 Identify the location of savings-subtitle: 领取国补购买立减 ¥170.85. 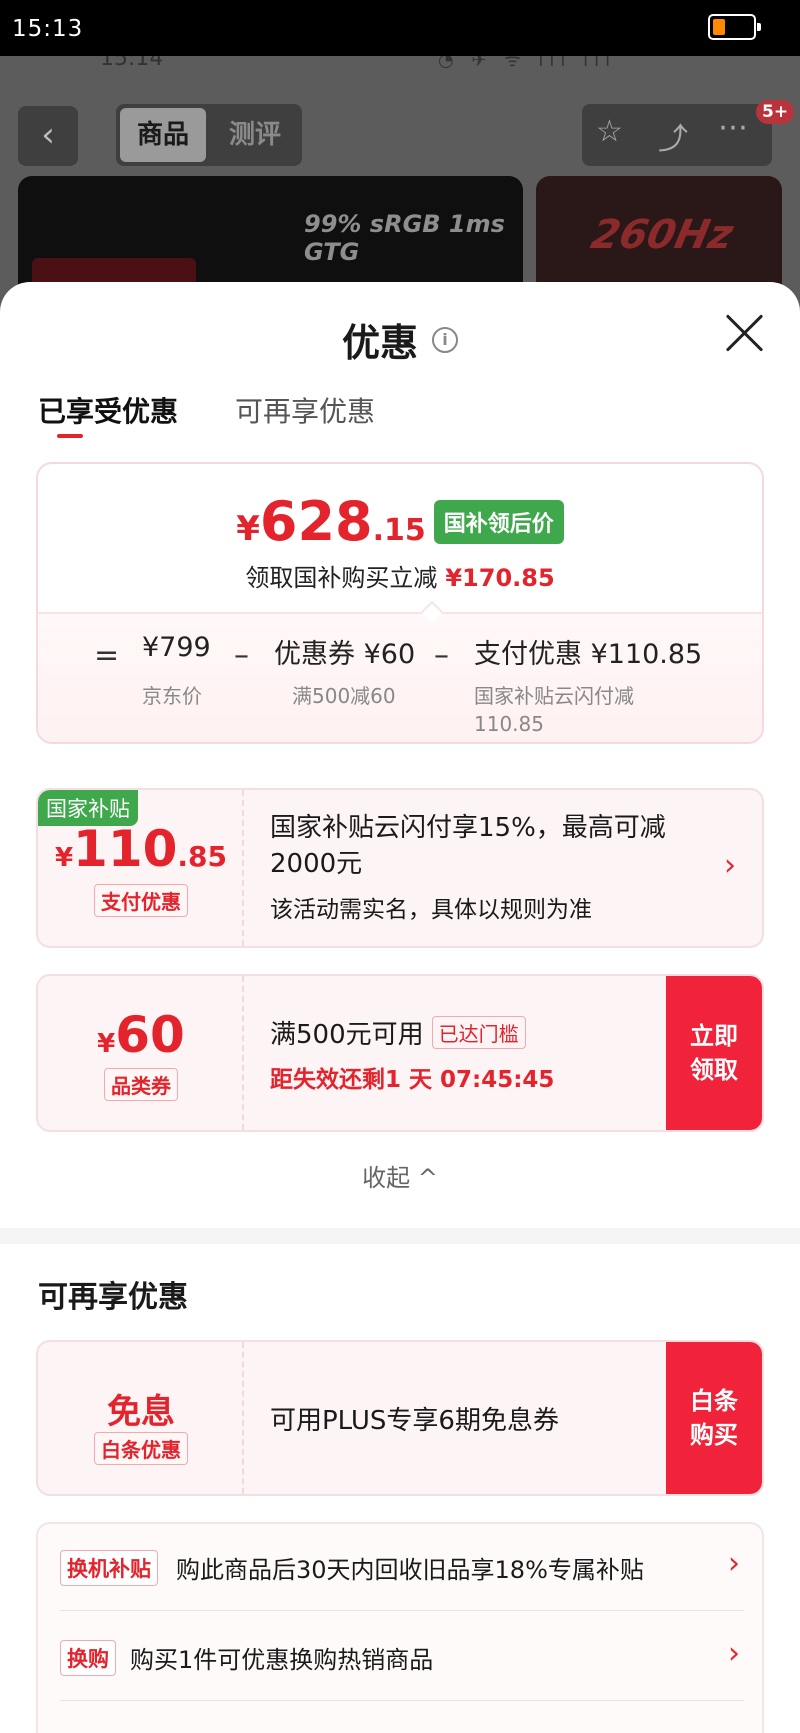
(400, 575).